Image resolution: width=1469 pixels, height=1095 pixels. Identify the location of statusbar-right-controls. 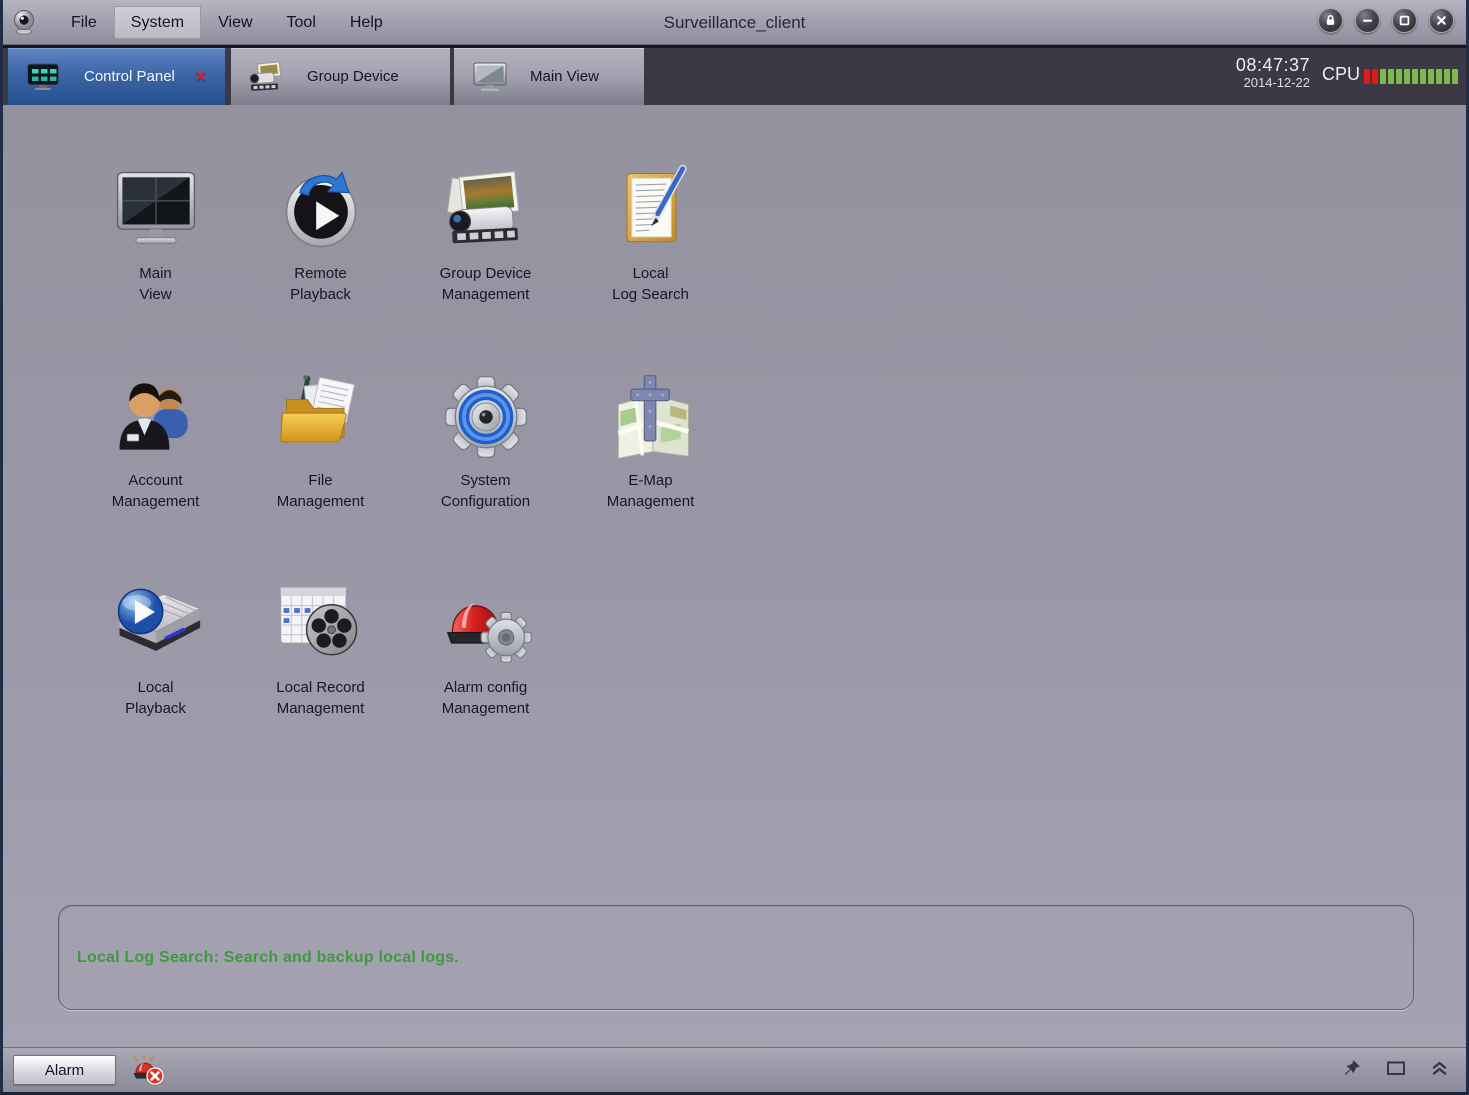
(1395, 1068).